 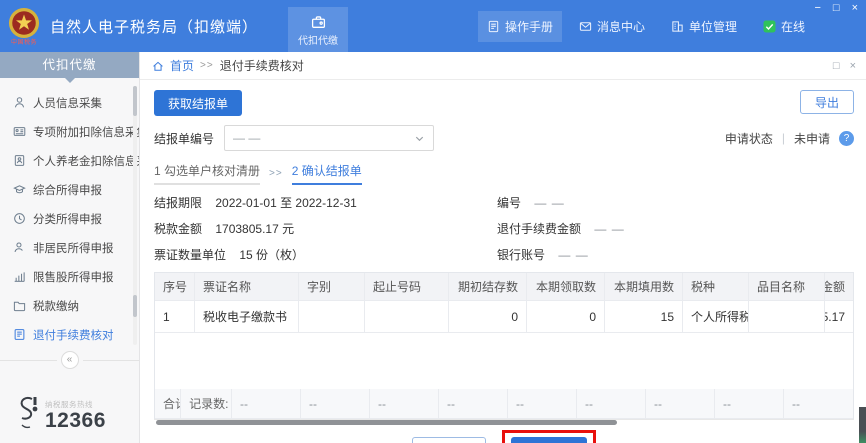 I want to click on panel-restore-icon: □, so click(x=836, y=66).